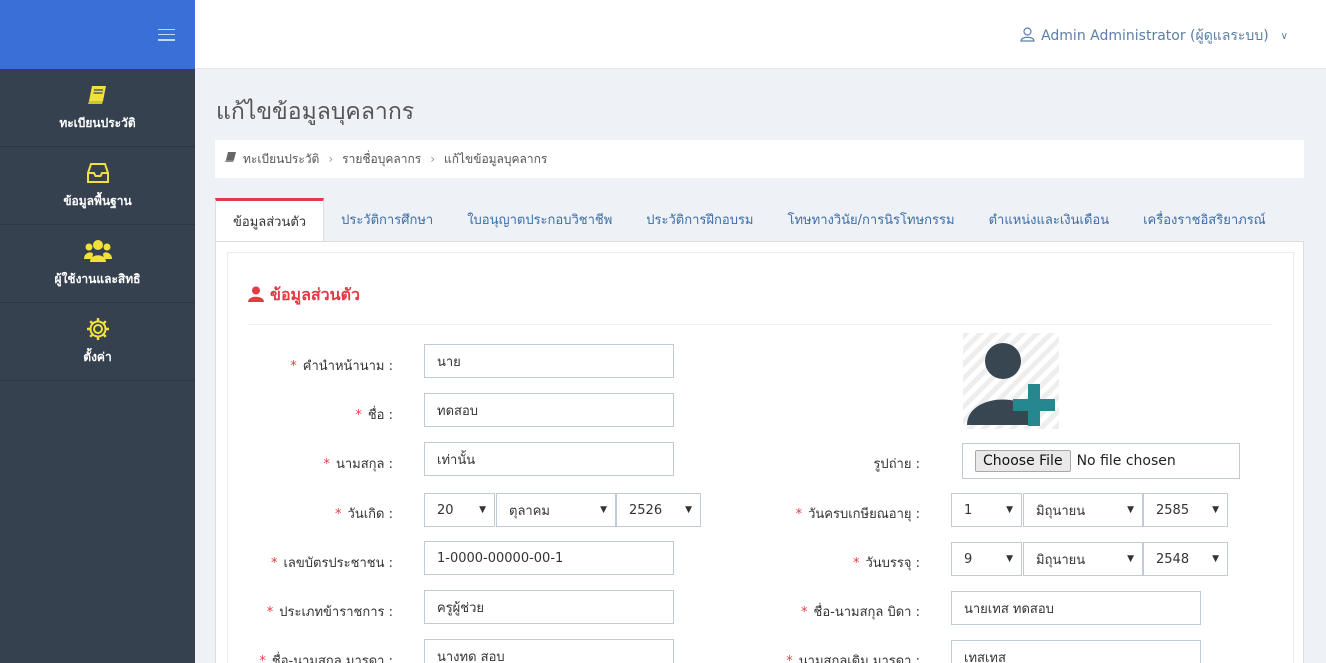  I want to click on appoint-date-label: * วันบรรจุ :, so click(886, 563).